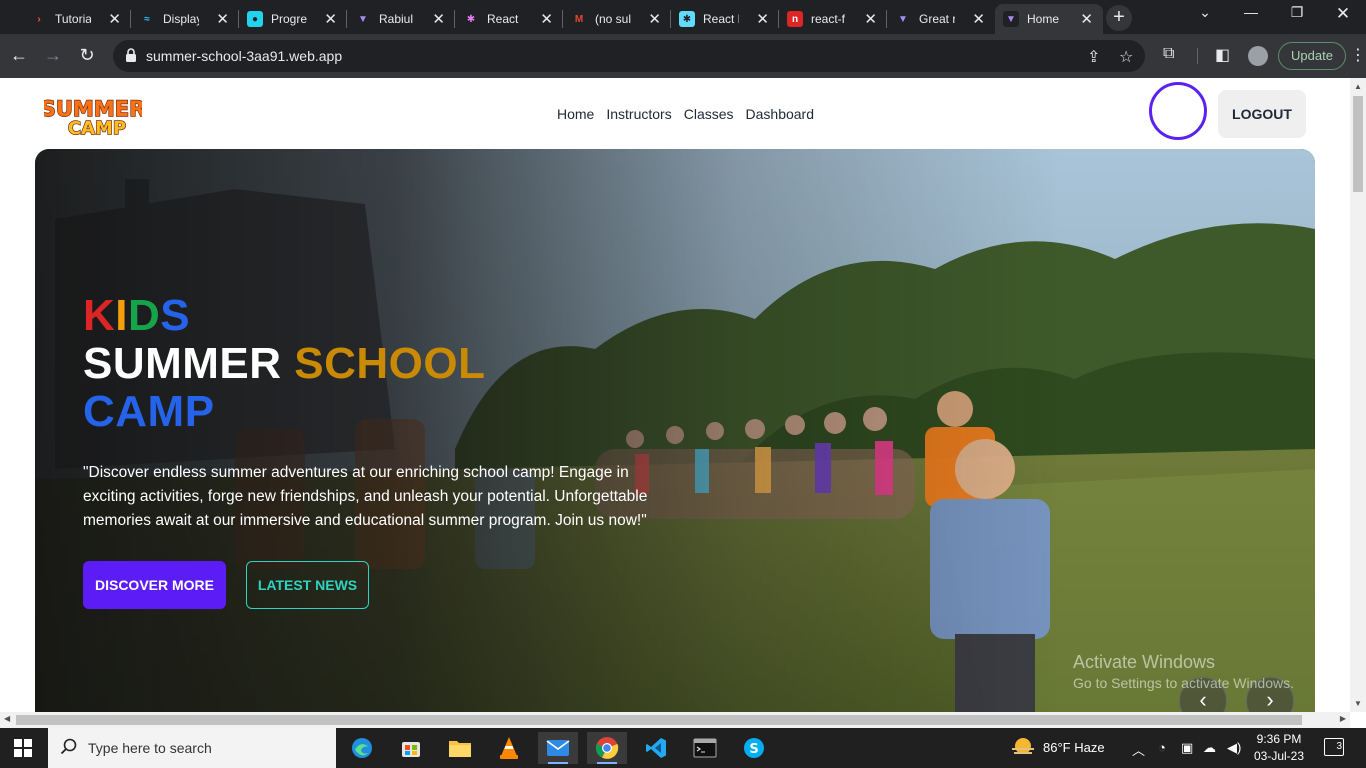 The image size is (1366, 768). What do you see at coordinates (175, 315) in the screenshot?
I see `kids-letter: S` at bounding box center [175, 315].